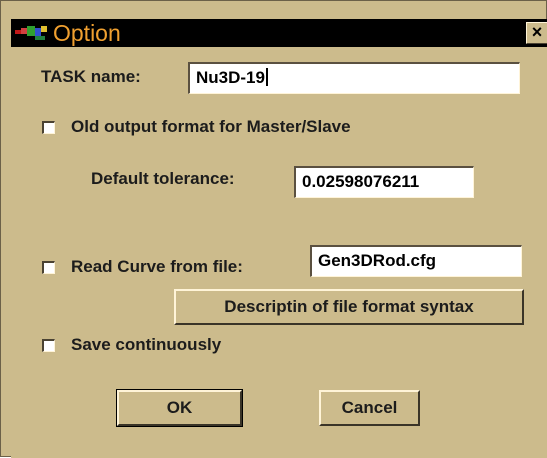  I want to click on read-curve-checkbox, so click(48, 267).